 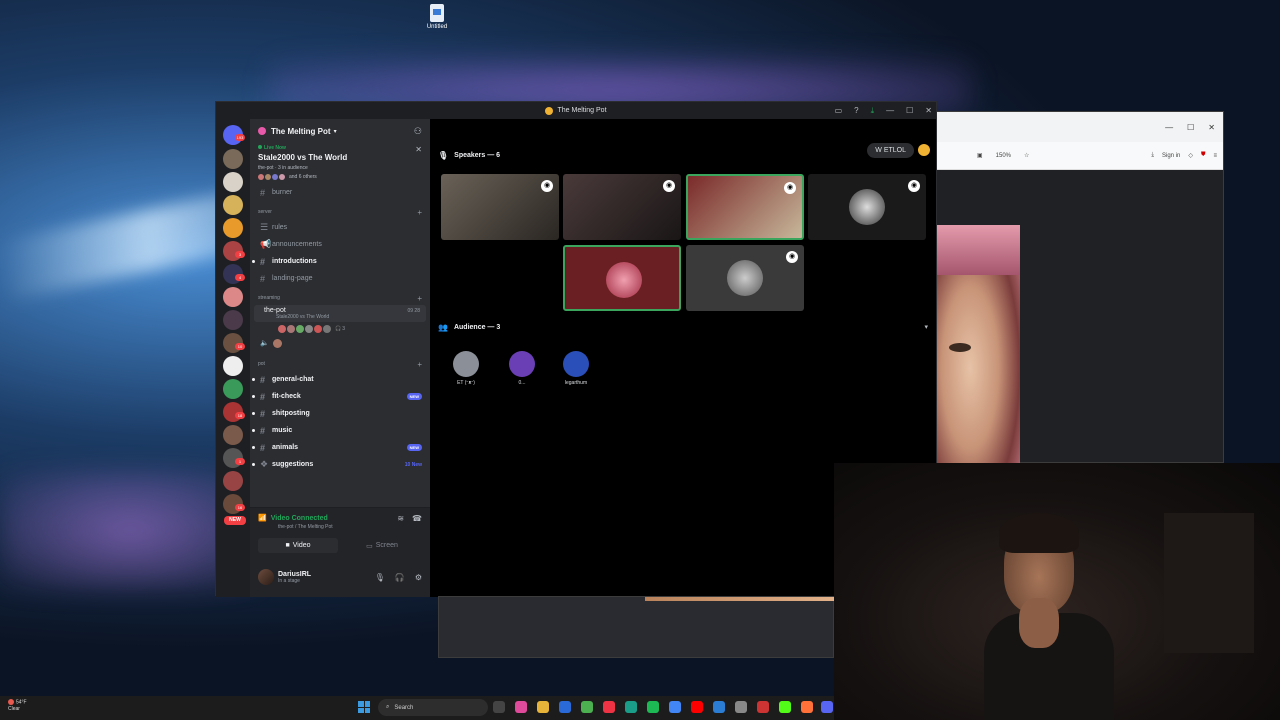 What do you see at coordinates (622, 278) in the screenshot?
I see `speaker-tile-speaking` at bounding box center [622, 278].